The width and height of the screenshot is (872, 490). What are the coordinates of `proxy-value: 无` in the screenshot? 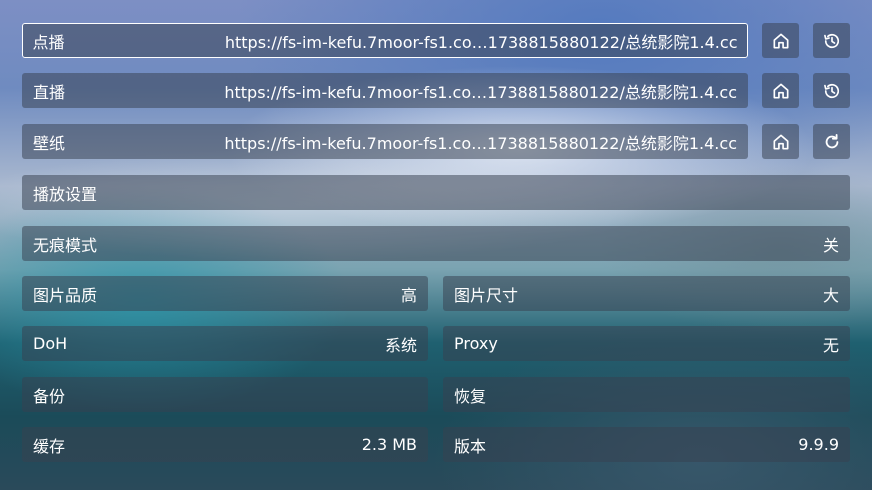 It's located at (830, 345).